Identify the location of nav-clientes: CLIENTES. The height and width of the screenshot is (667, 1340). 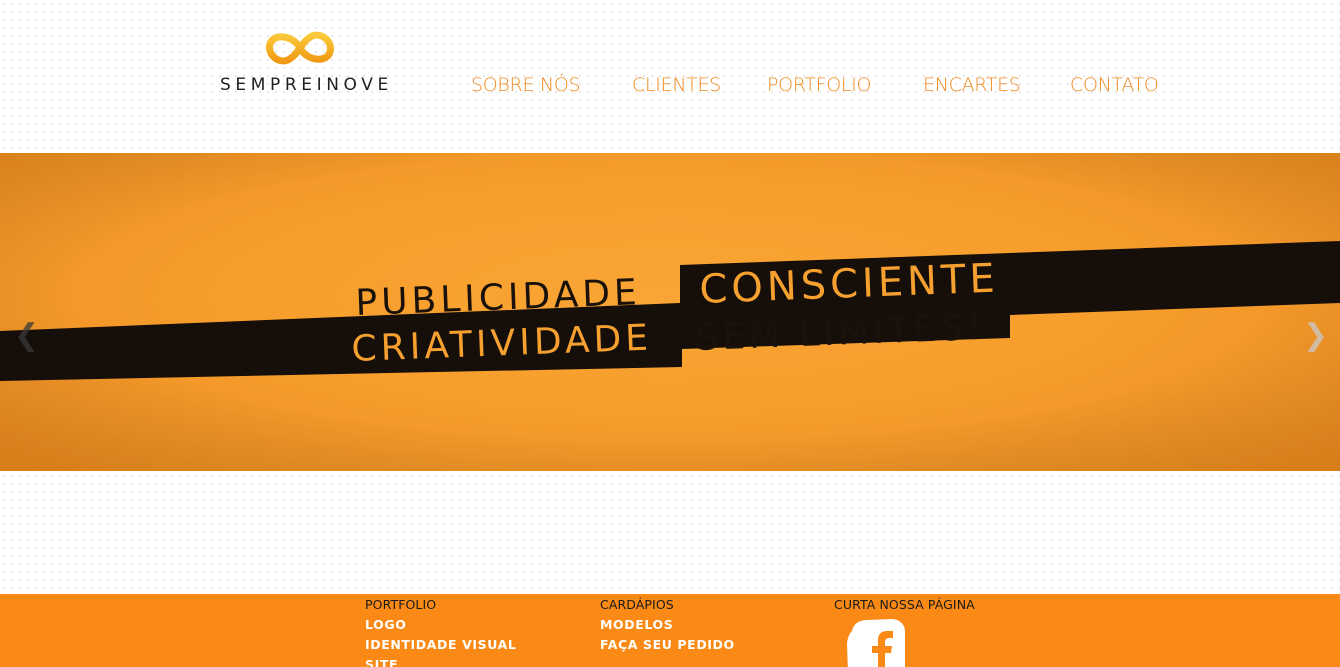
(676, 85).